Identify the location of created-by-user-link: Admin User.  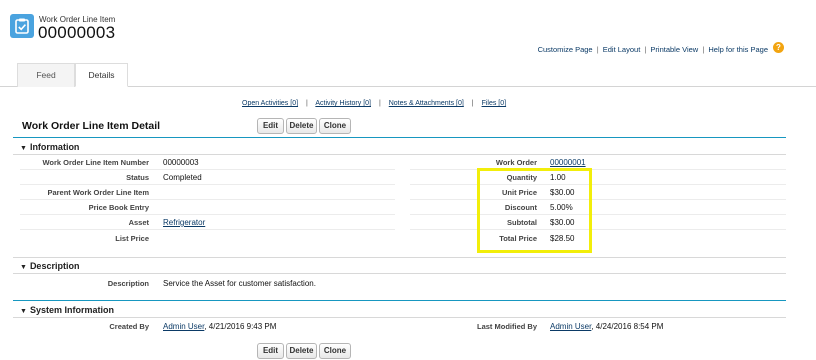
(183, 326).